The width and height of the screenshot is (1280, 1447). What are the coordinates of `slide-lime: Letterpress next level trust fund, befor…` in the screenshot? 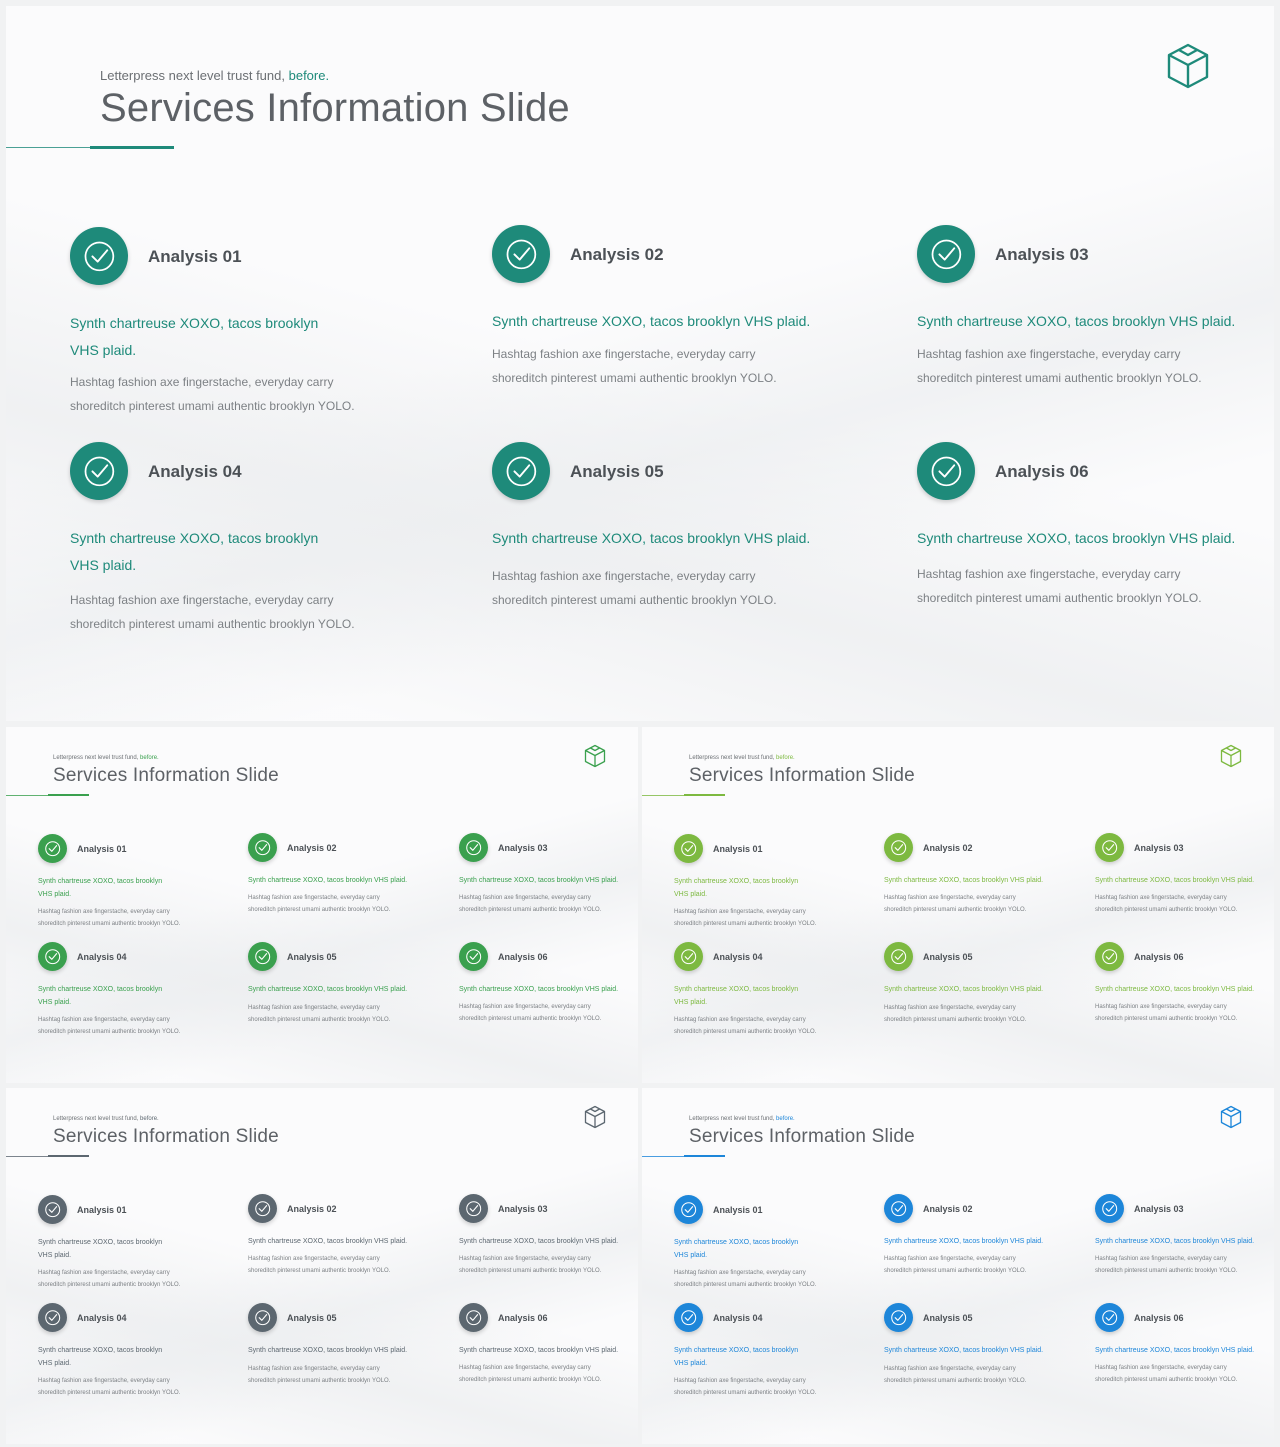 It's located at (958, 905).